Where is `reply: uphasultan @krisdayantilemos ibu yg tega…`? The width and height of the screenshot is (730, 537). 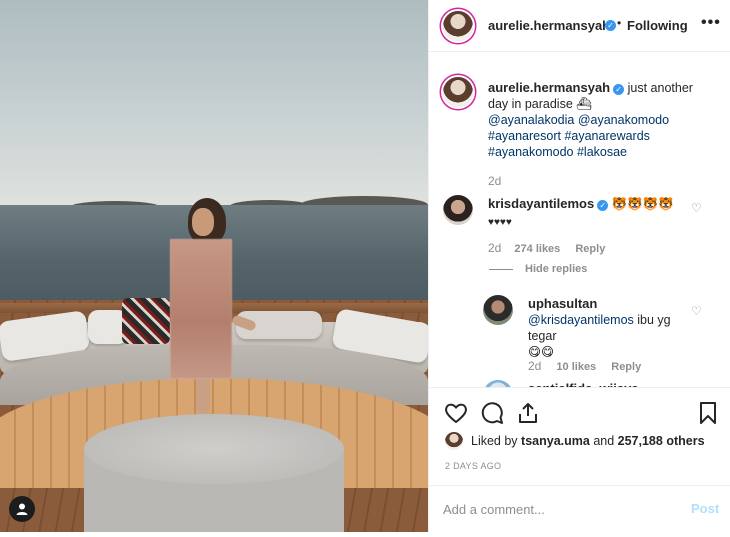 reply: uphasultan @krisdayantilemos ibu yg tega… is located at coordinates (613, 328).